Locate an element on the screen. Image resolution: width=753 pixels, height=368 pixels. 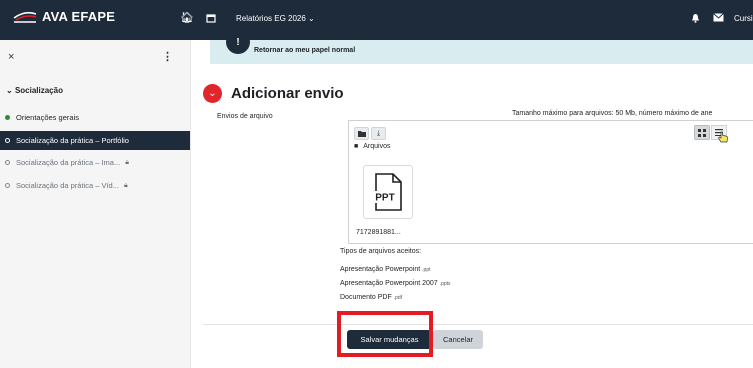
folder-breadcrumb: ■ Arquivos is located at coordinates (372, 146).